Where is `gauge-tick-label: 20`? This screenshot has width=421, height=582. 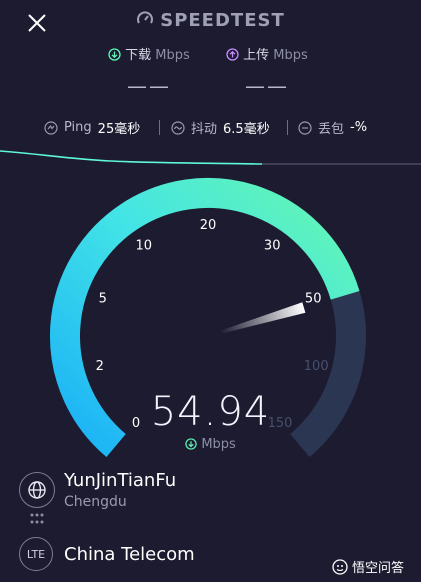 gauge-tick-label: 20 is located at coordinates (208, 225).